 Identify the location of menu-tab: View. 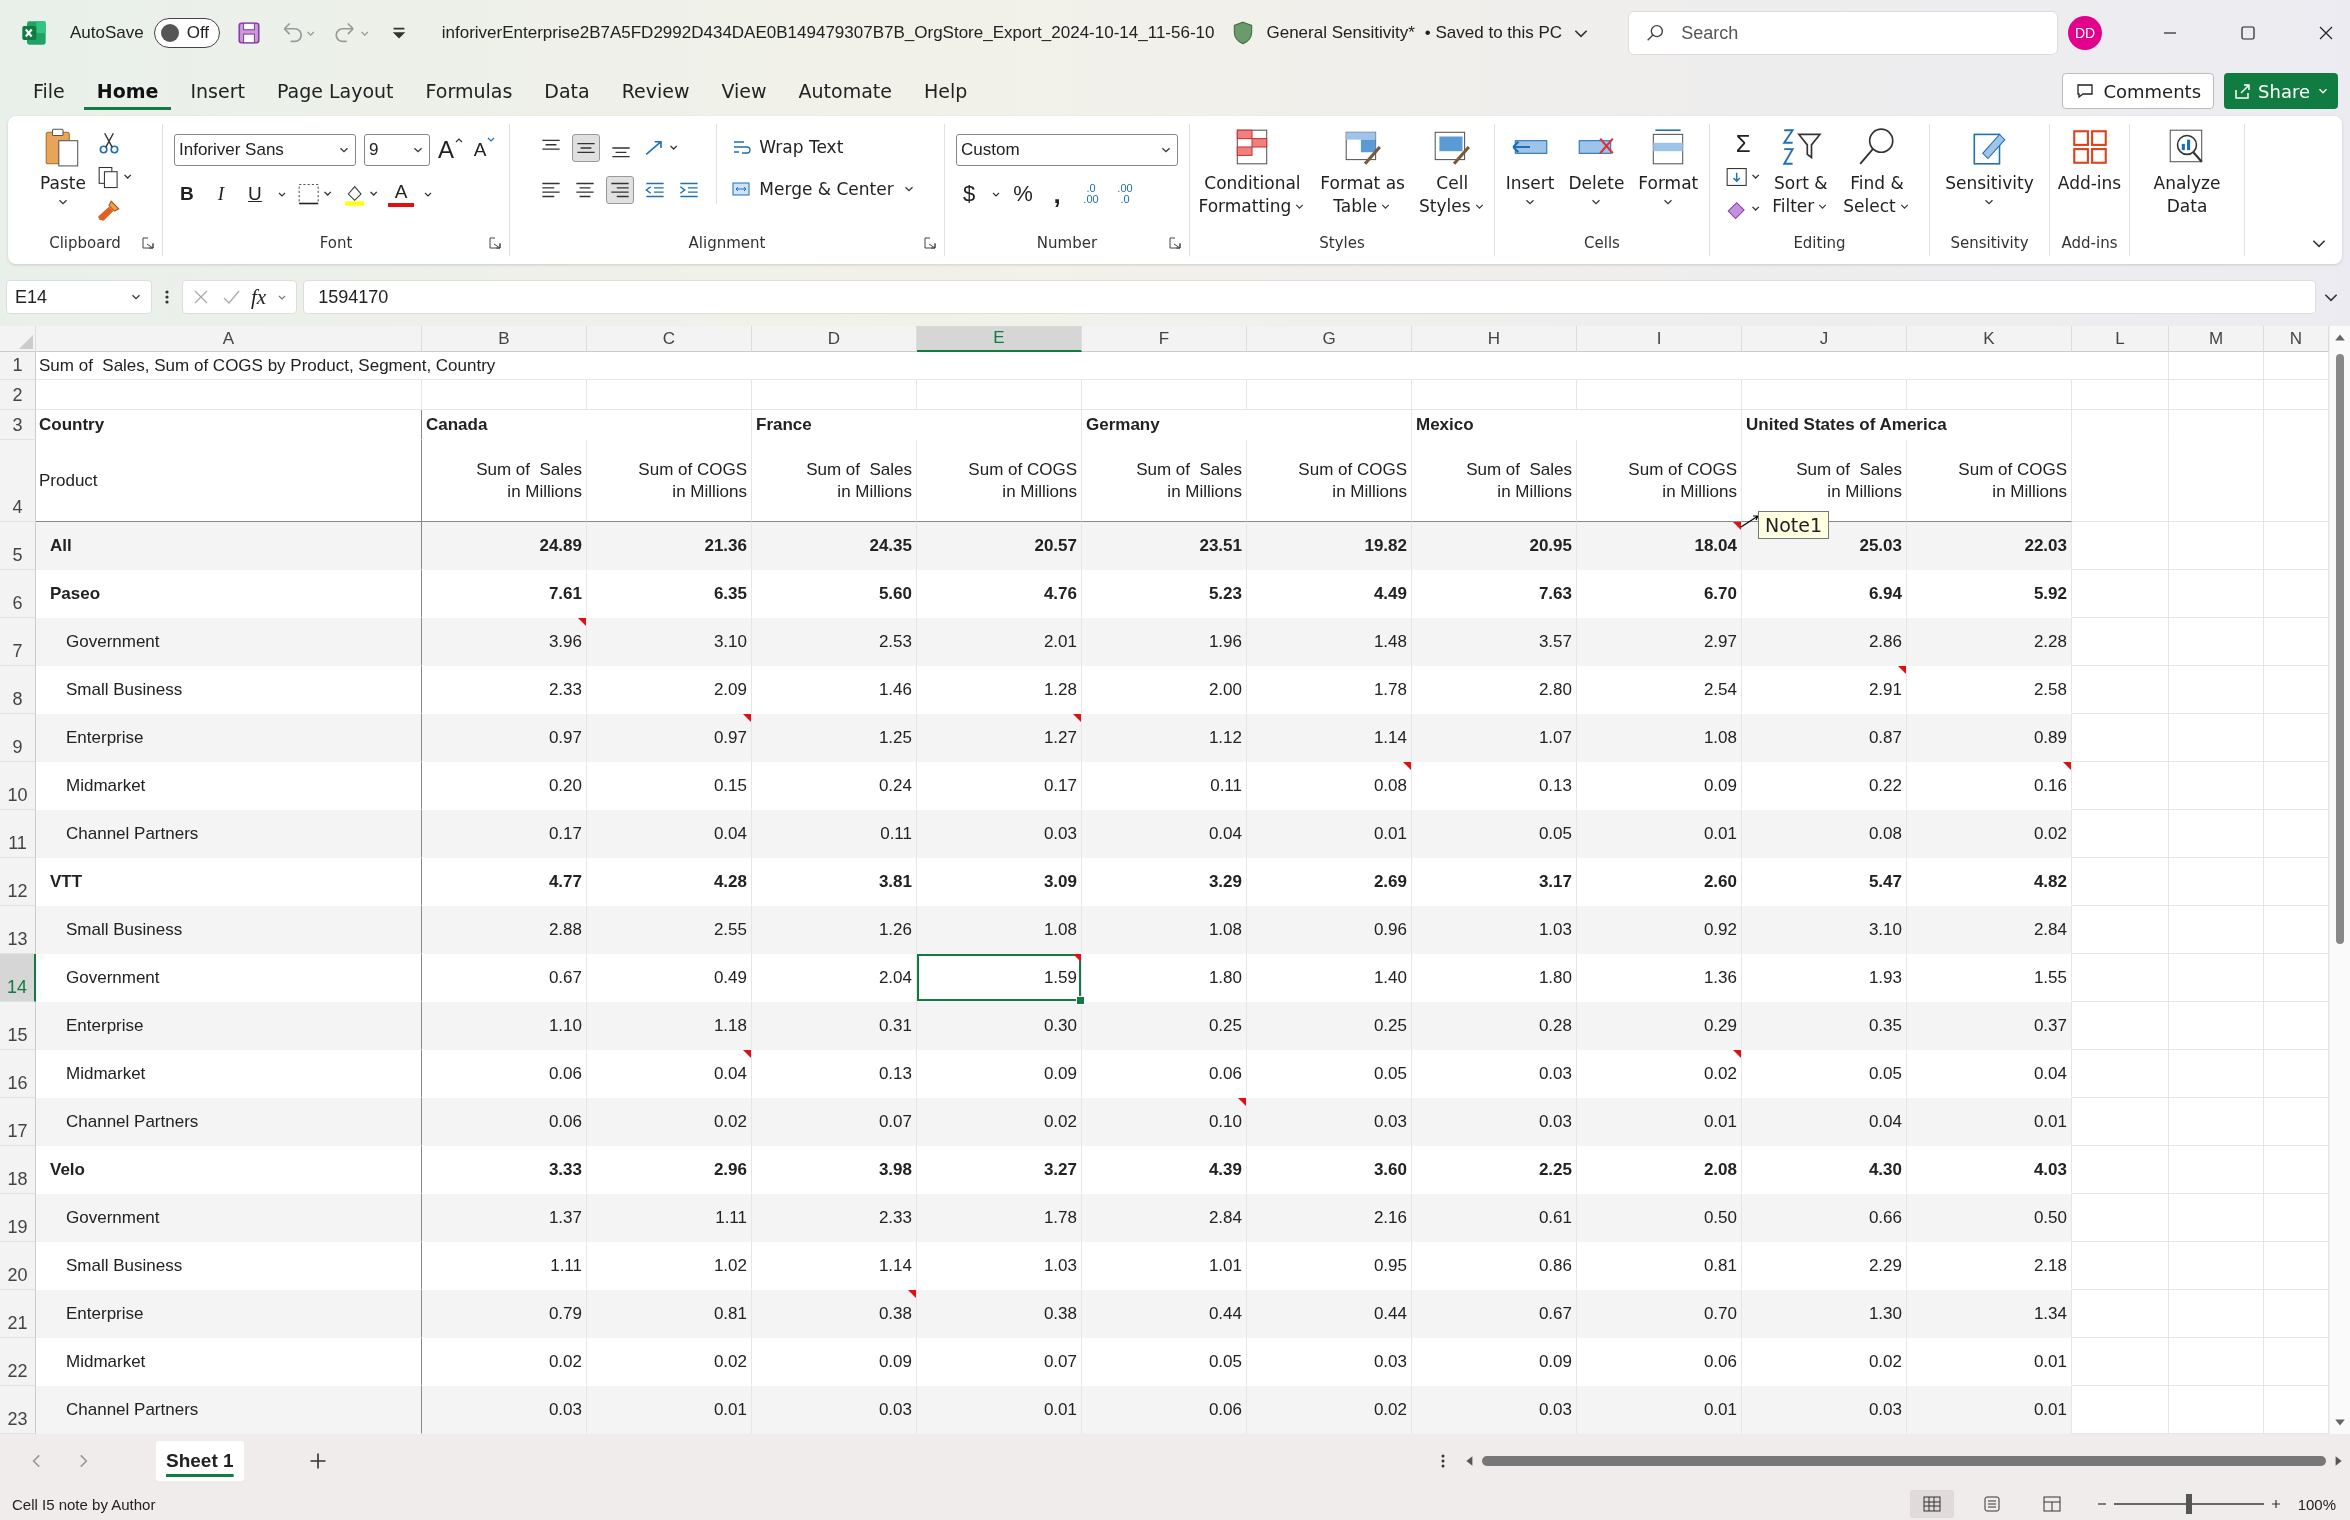
(744, 91).